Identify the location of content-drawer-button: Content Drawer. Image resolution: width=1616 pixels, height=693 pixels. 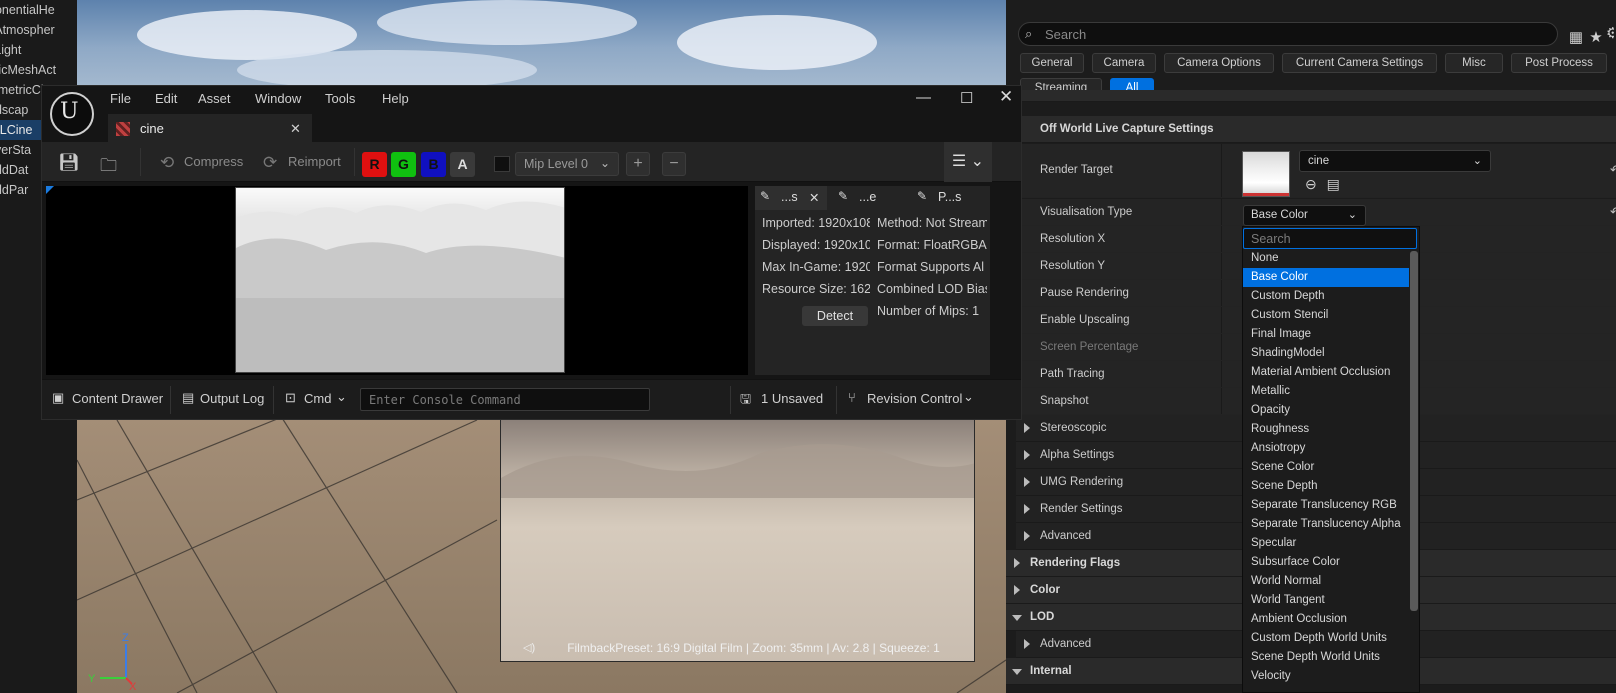
(117, 398).